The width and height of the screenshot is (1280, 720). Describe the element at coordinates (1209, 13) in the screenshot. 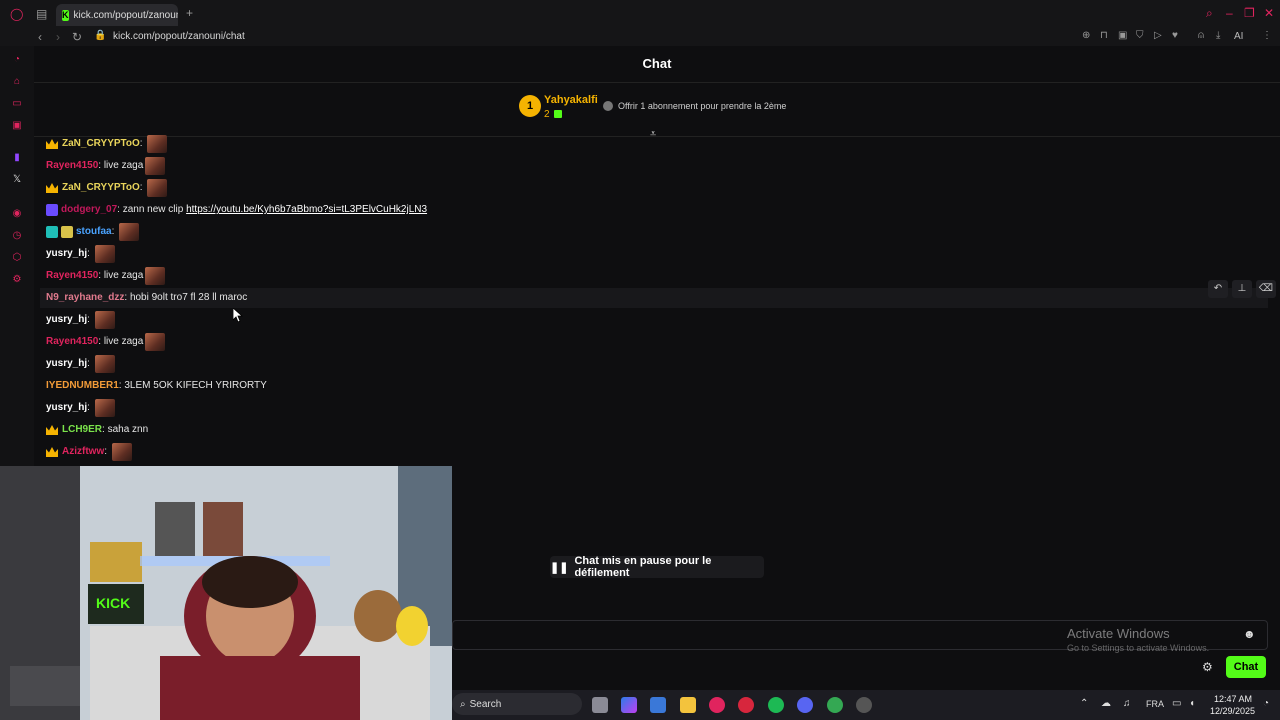

I see `search-tabs-icon: ⌕` at that location.